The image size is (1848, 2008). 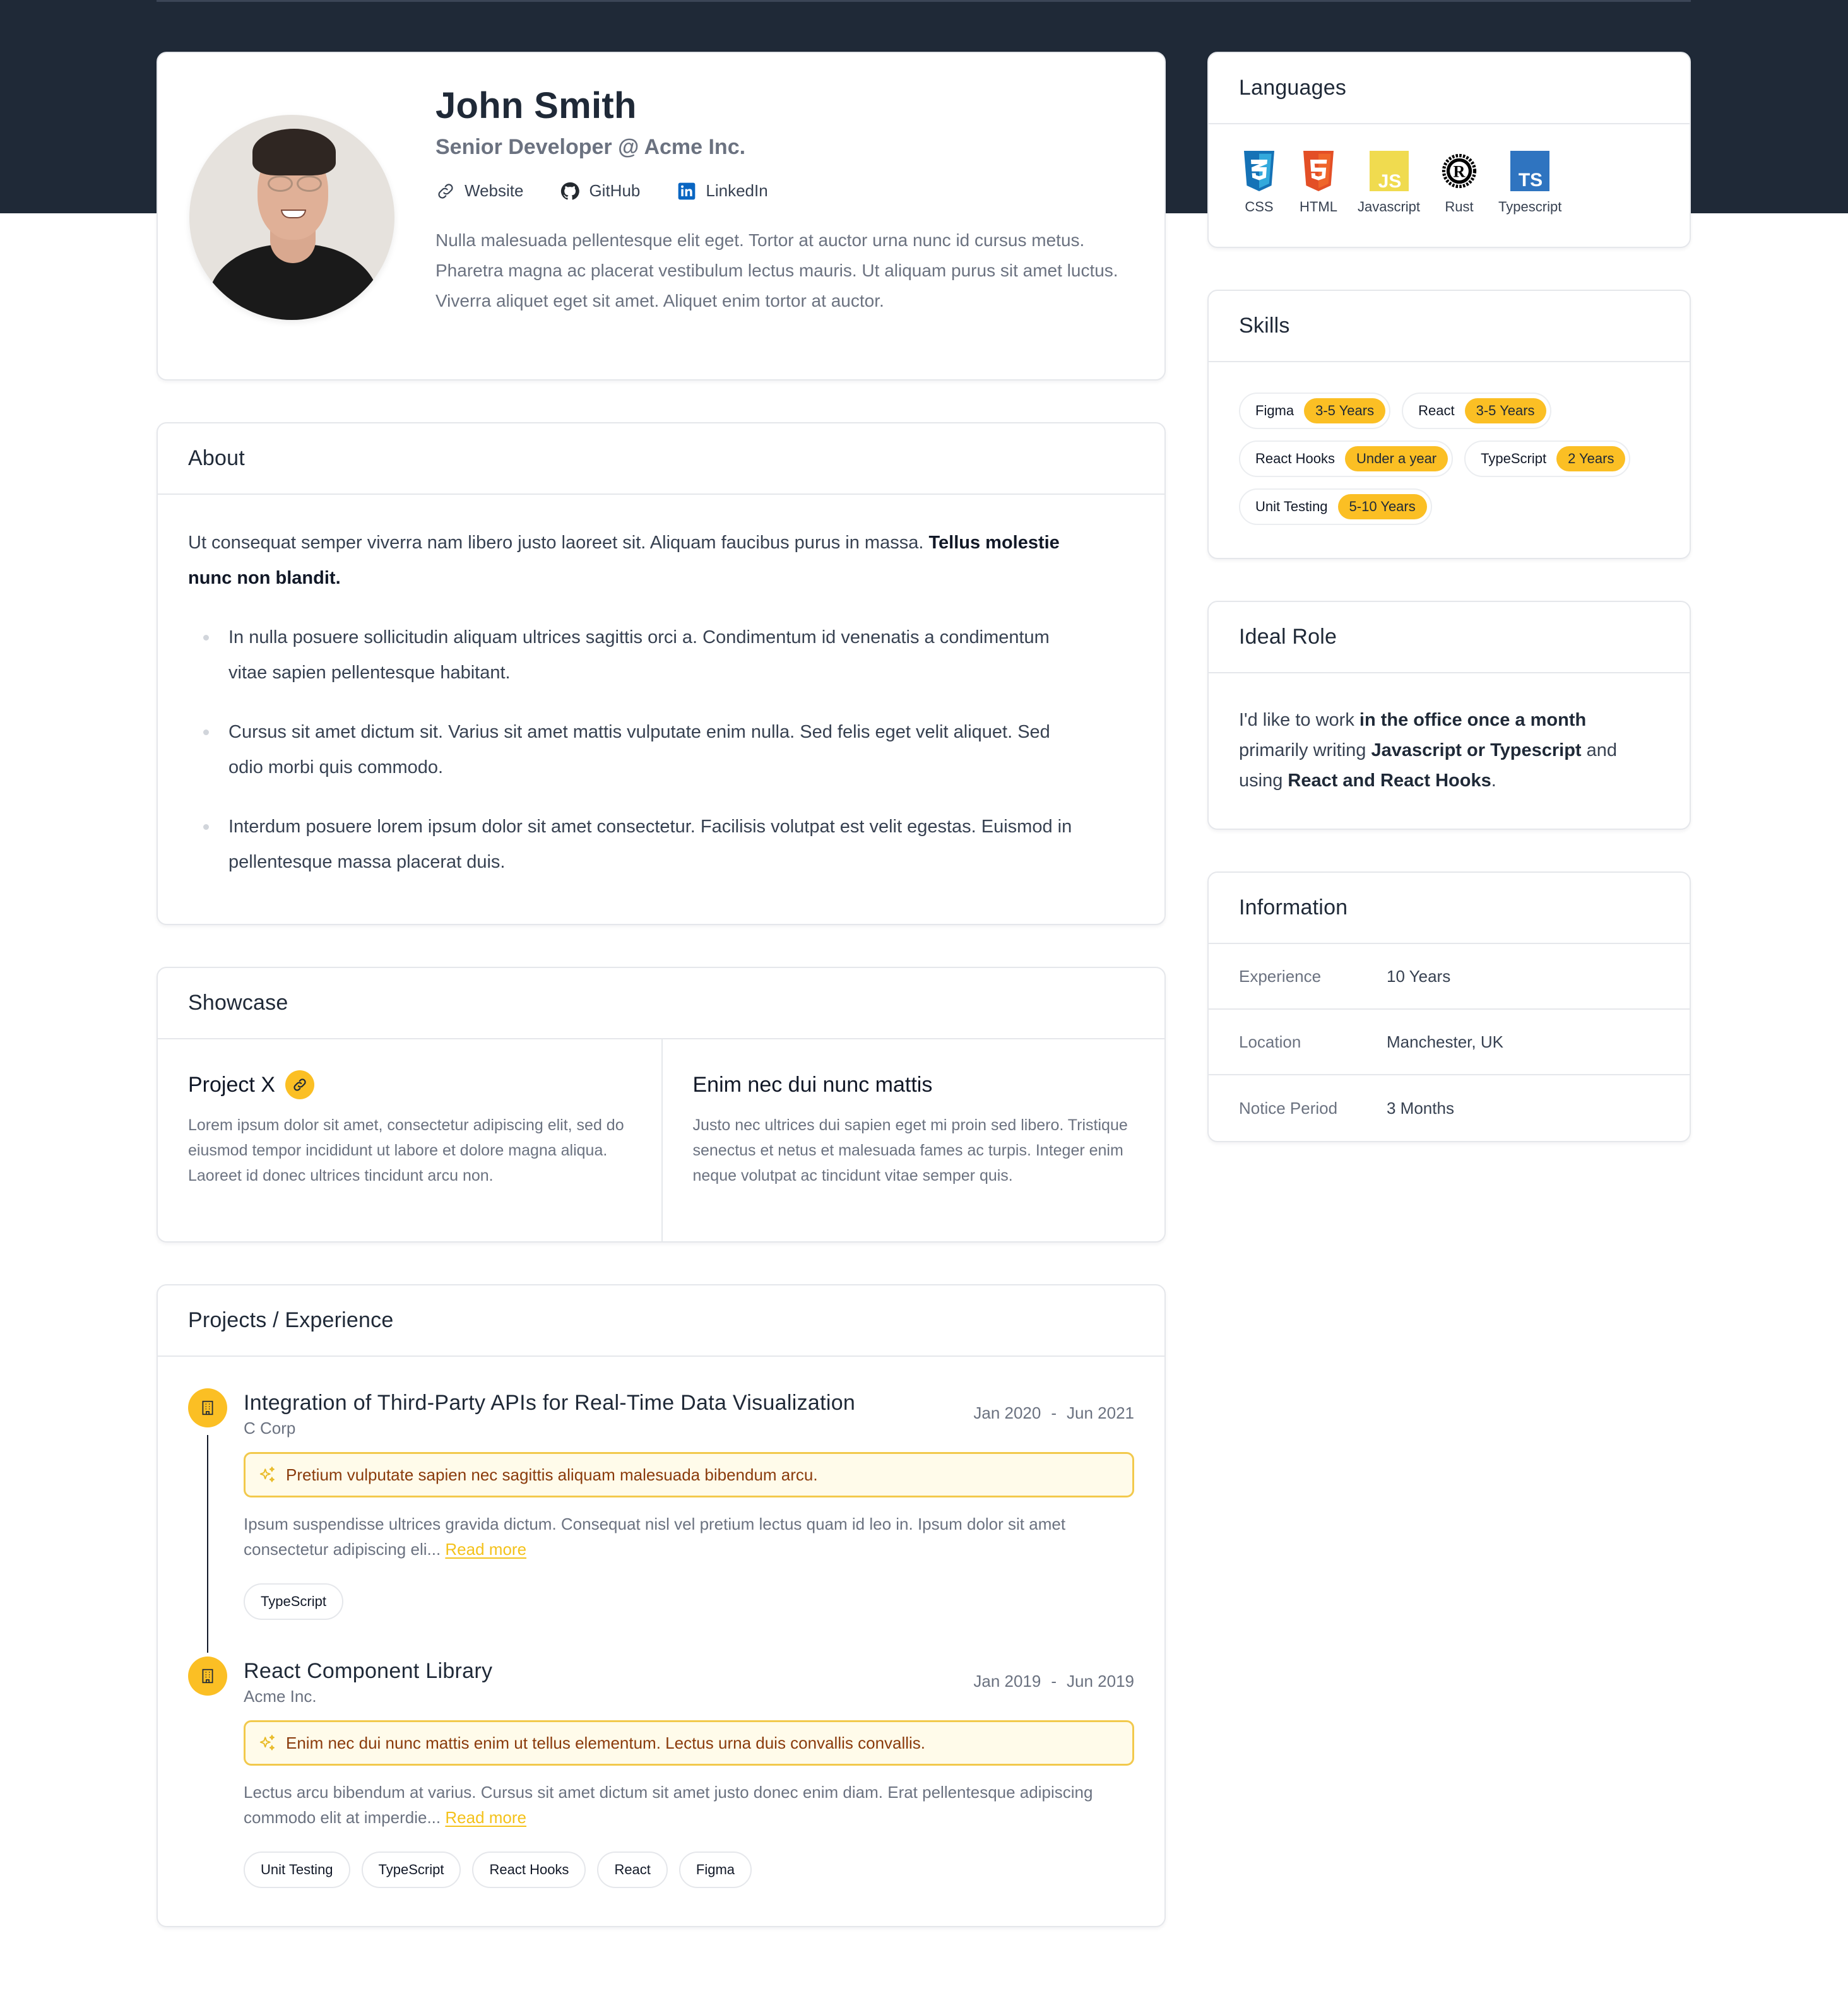 I want to click on info-value: Manchester, UK, so click(x=1445, y=1041).